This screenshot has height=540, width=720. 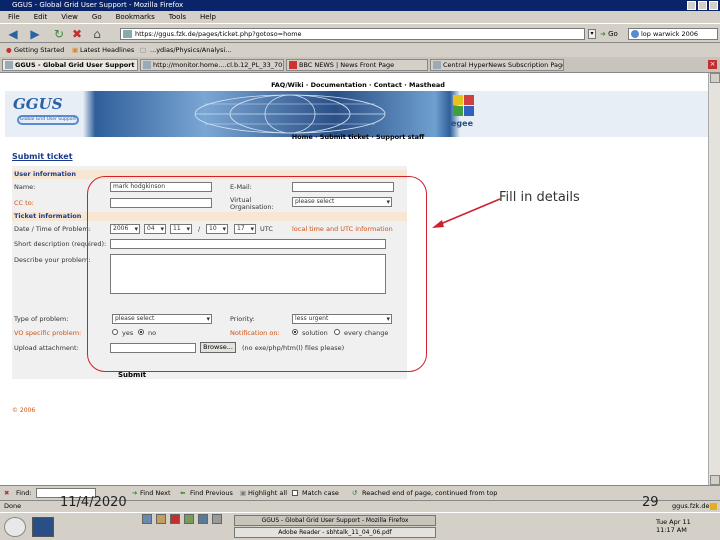 I want to click on vertical-scrollbar, so click(x=714, y=279).